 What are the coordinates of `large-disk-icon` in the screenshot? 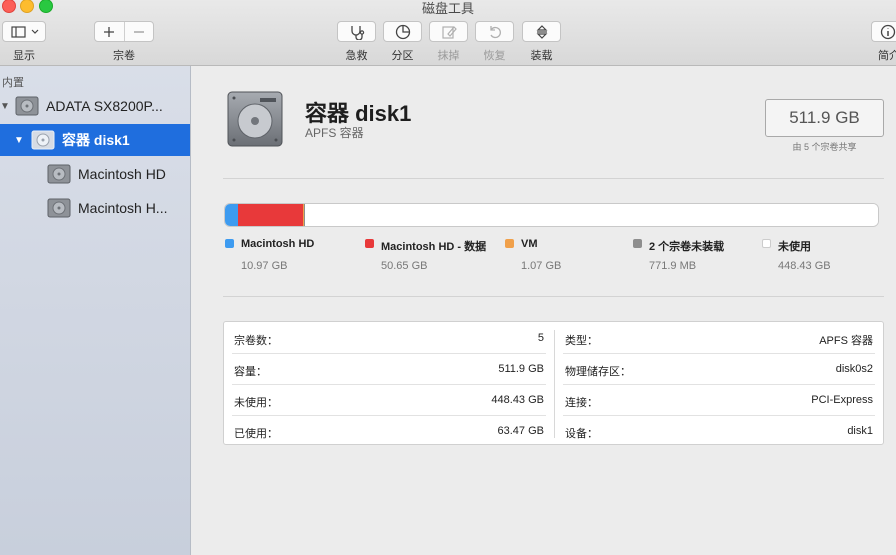 It's located at (255, 119).